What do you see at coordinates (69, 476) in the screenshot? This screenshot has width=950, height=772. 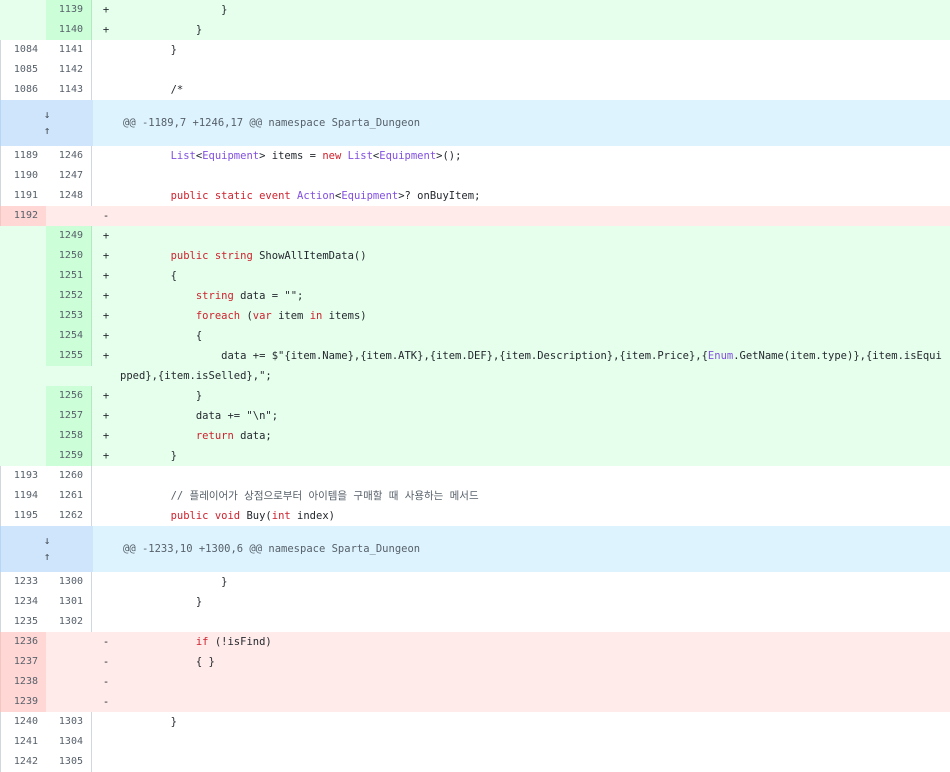 I see `new-line-number: 1260` at bounding box center [69, 476].